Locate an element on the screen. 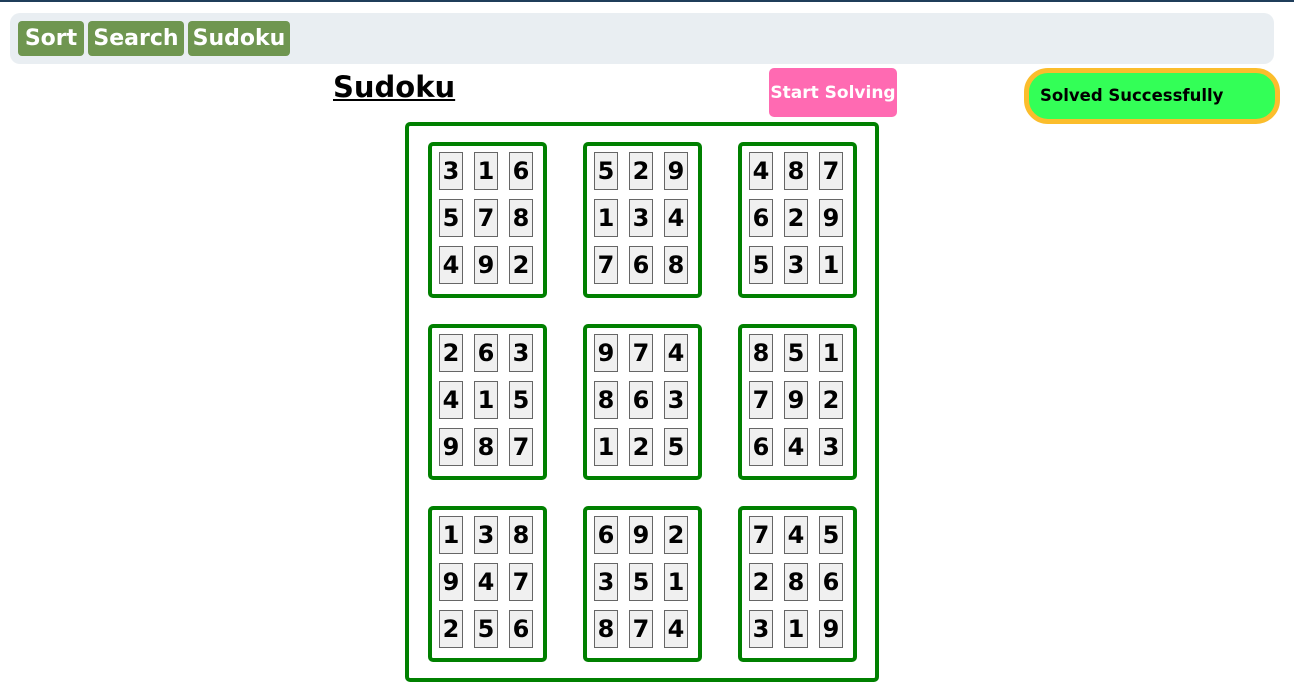 This screenshot has width=1294, height=693. sudoku-subgrid-4: 263 415 987 is located at coordinates (487, 402).